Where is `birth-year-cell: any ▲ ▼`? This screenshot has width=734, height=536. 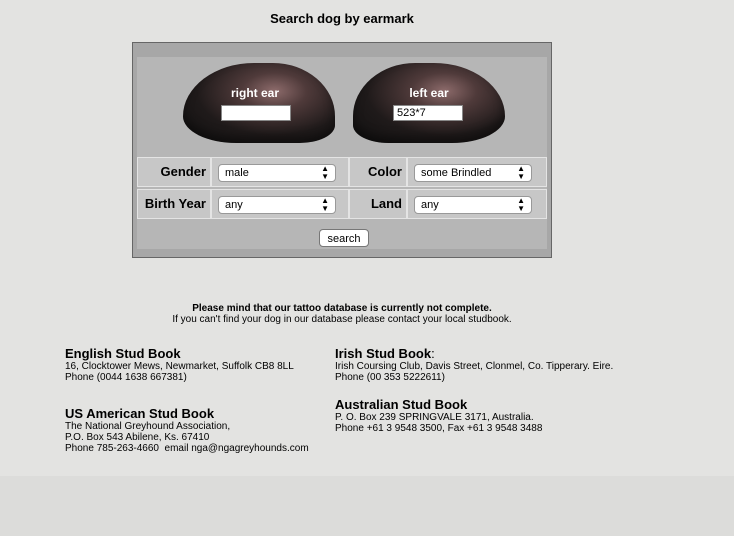
birth-year-cell: any ▲ ▼ is located at coordinates (280, 204).